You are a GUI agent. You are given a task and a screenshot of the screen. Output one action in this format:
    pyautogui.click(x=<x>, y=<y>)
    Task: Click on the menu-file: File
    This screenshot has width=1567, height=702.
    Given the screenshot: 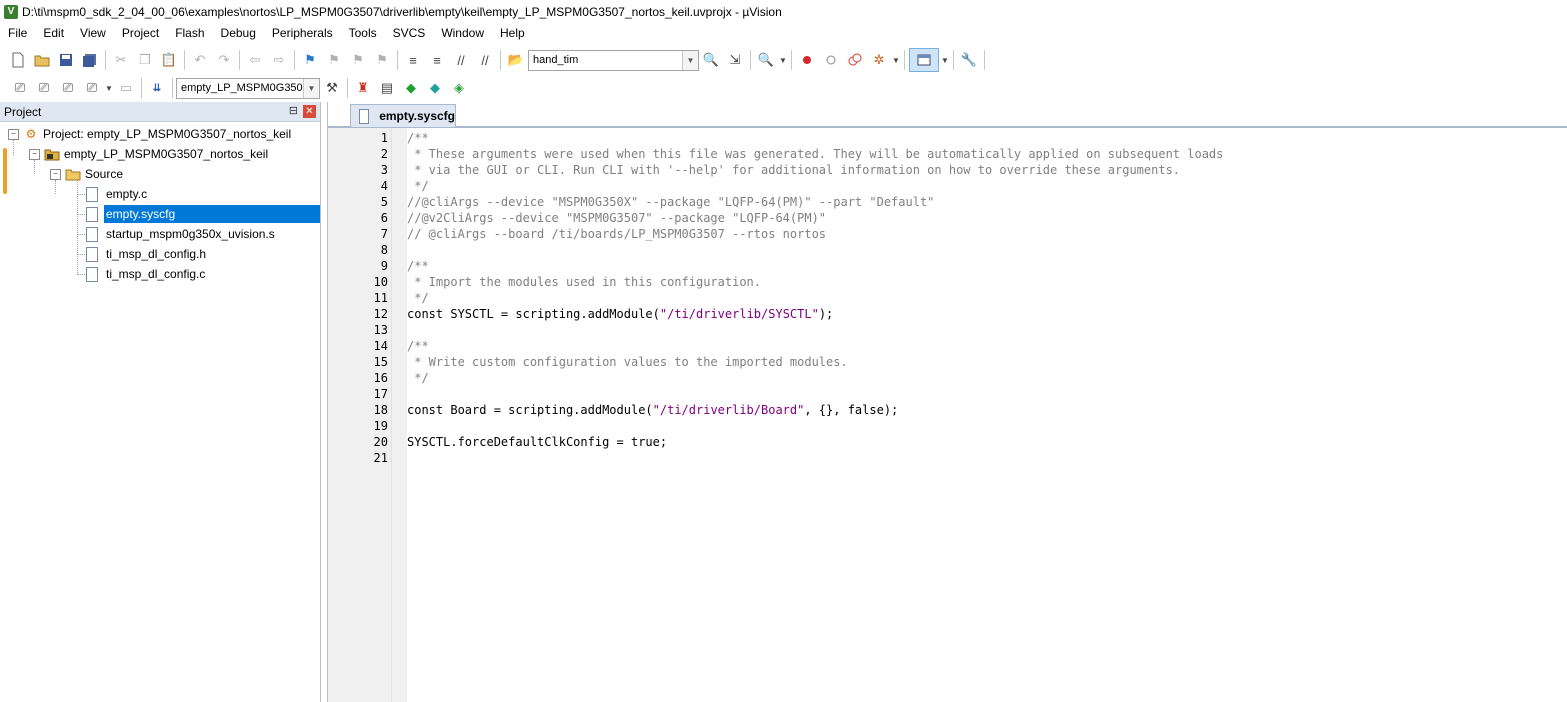 What is the action you would take?
    pyautogui.click(x=17, y=33)
    